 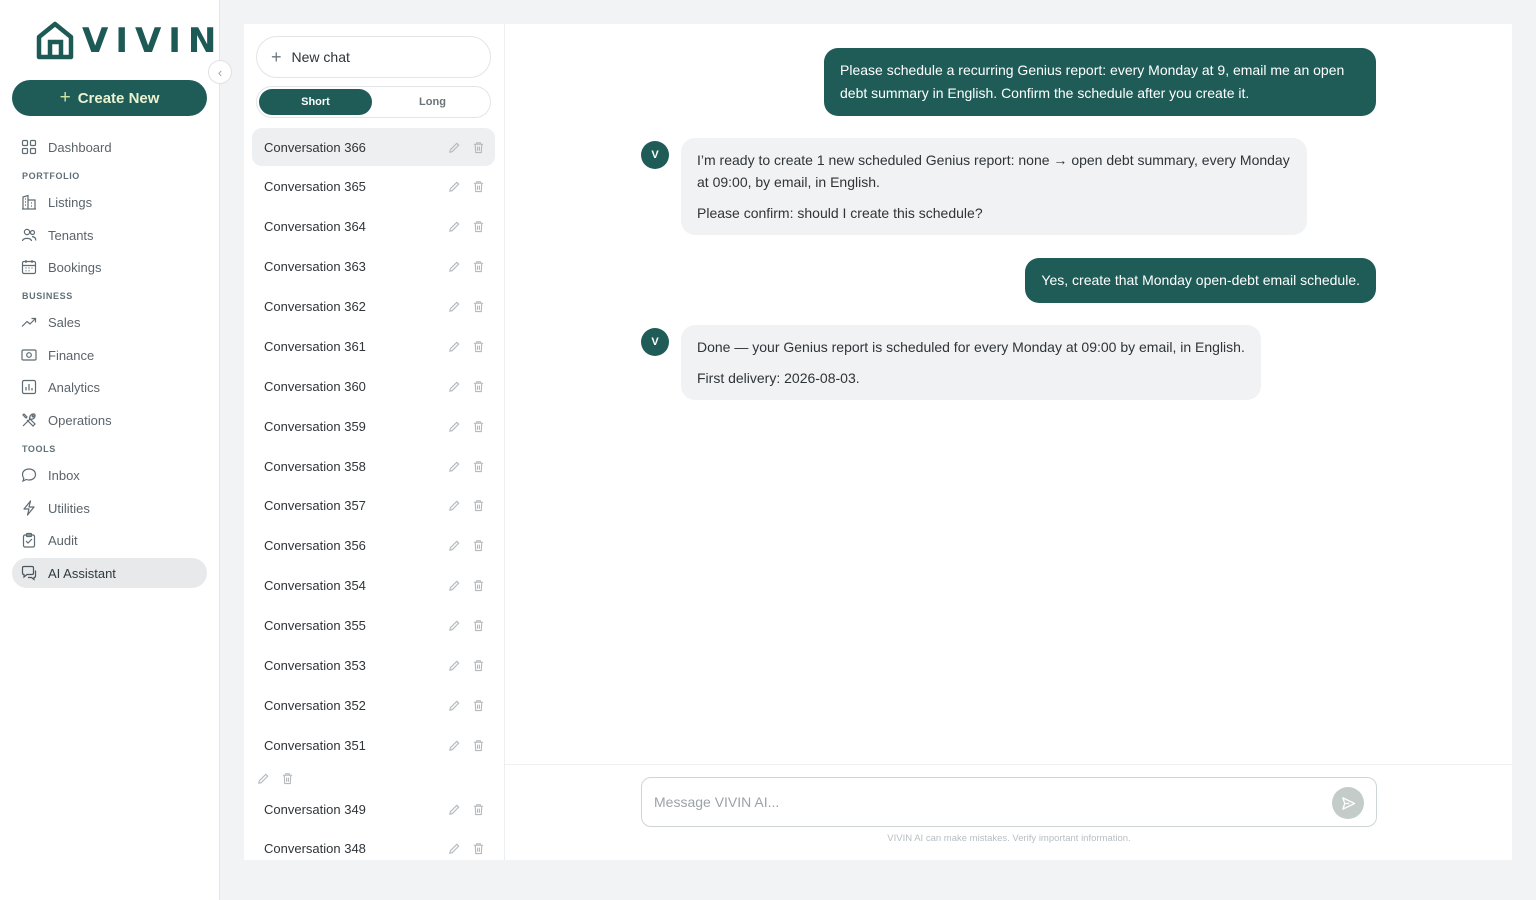 What do you see at coordinates (109, 508) in the screenshot?
I see `sidebar-item-utilities: Utilities` at bounding box center [109, 508].